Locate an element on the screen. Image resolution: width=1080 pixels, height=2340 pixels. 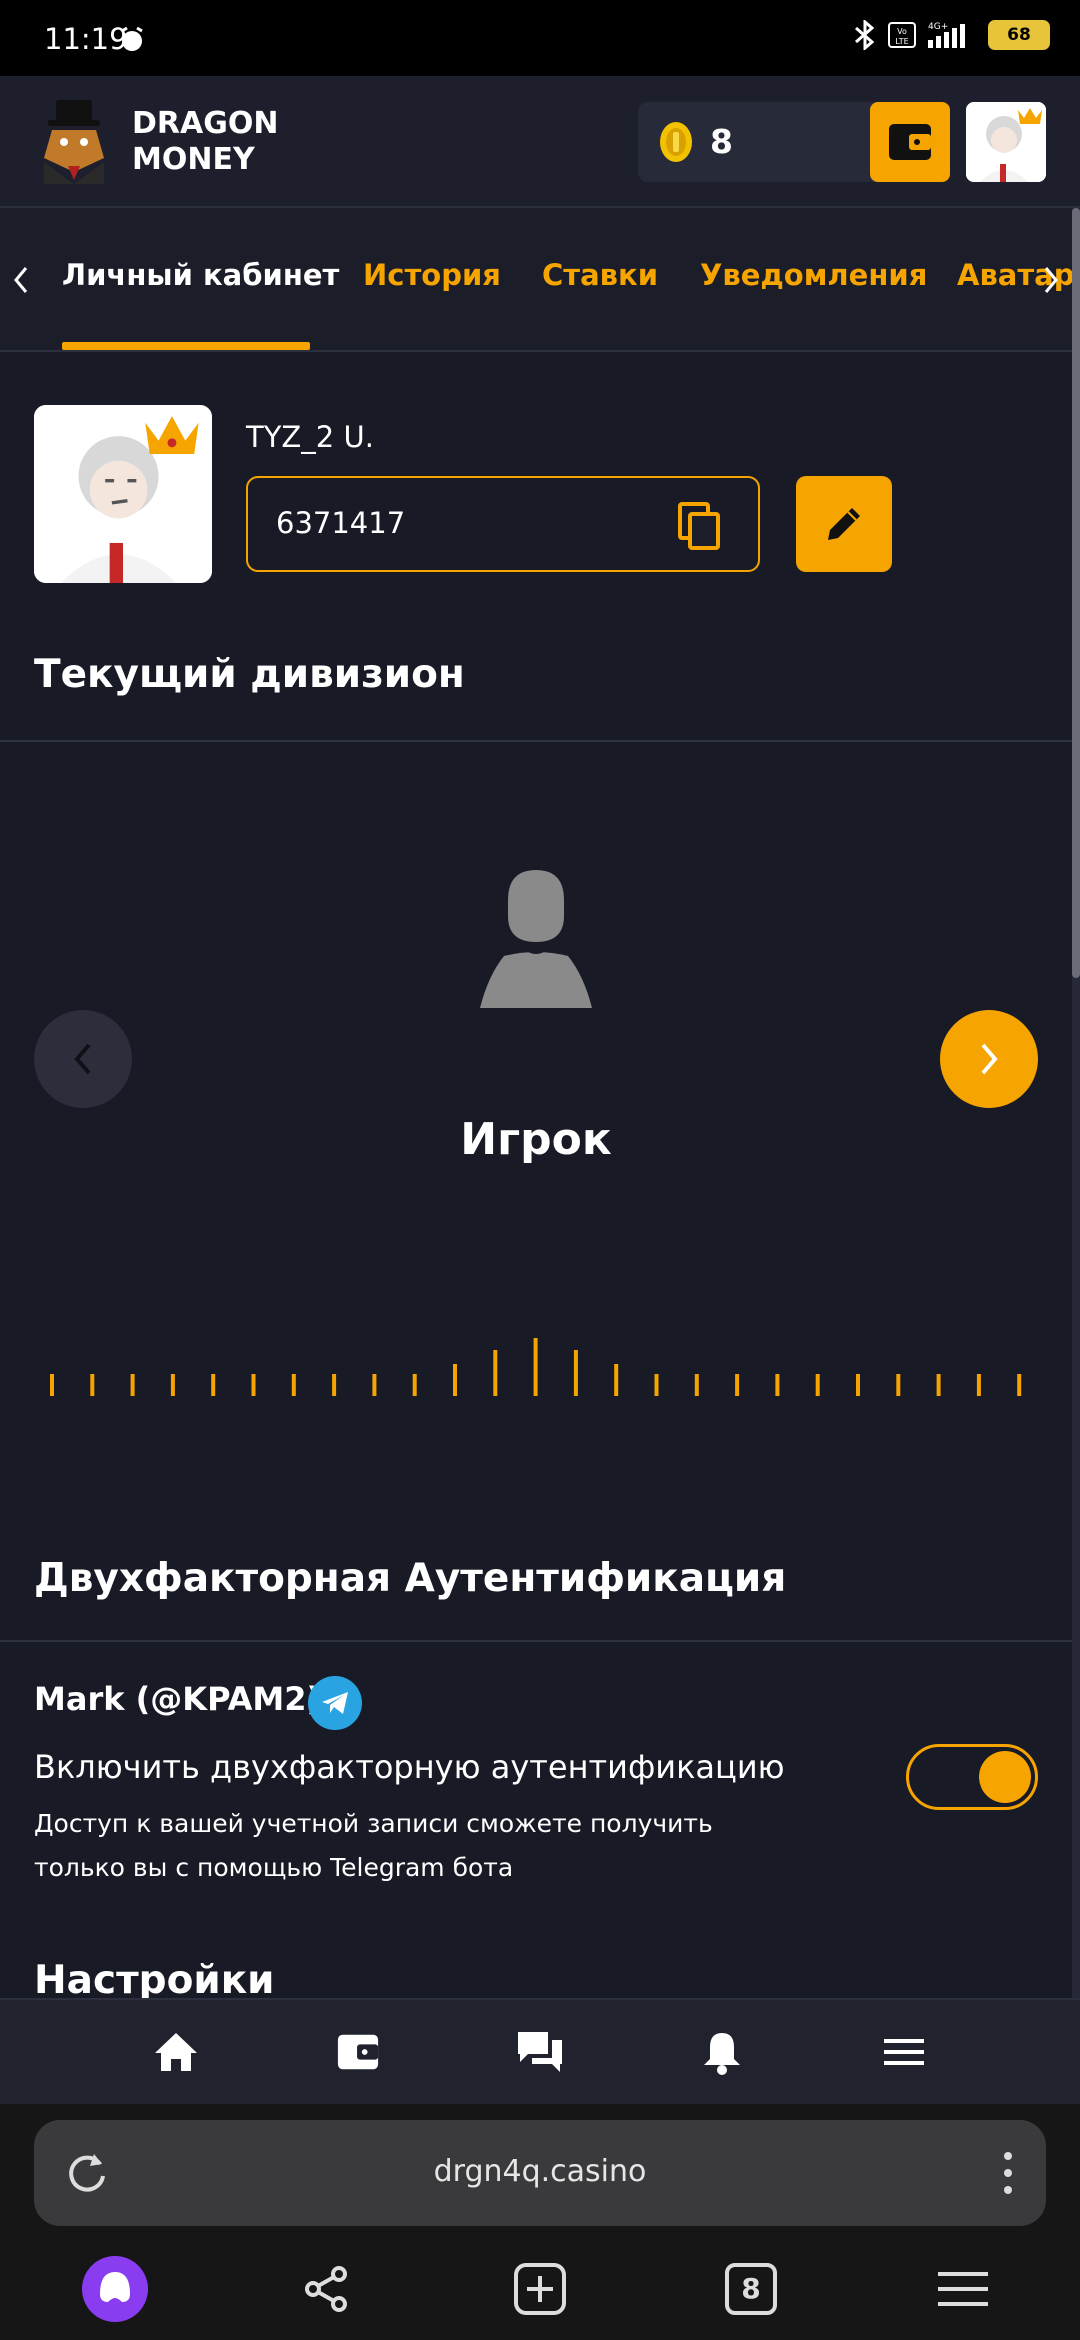
division-section-title: Текущий дивизион is located at coordinates (249, 674).